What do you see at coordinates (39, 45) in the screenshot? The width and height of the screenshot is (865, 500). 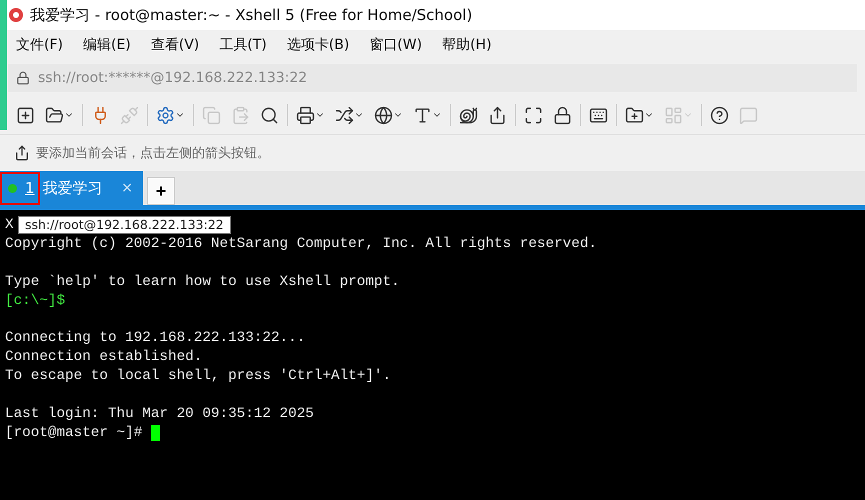 I see `menu-item: 文件(F)` at bounding box center [39, 45].